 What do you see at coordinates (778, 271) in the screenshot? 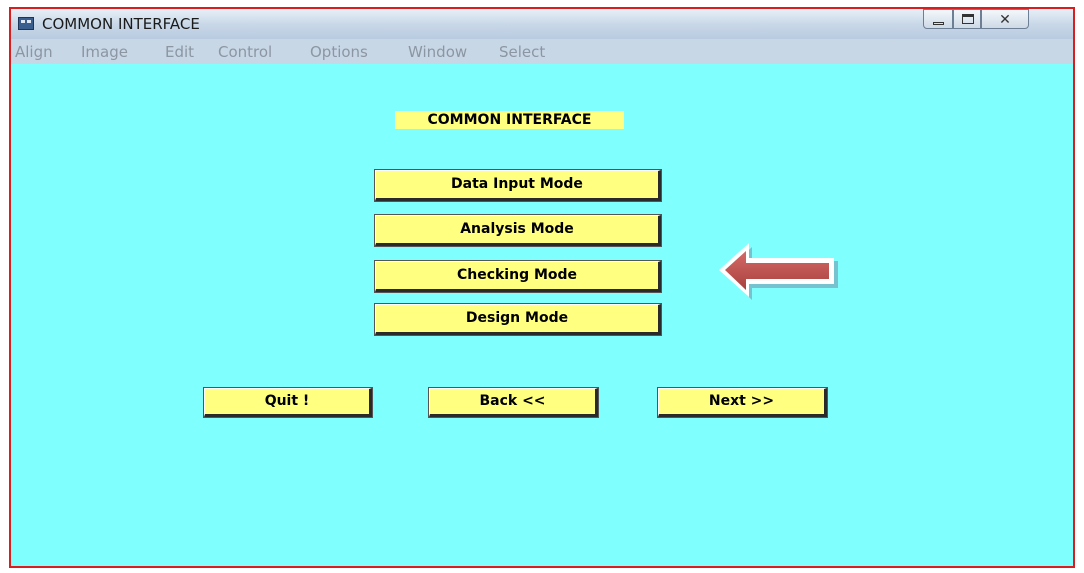
I see `left-arrow-icon` at bounding box center [778, 271].